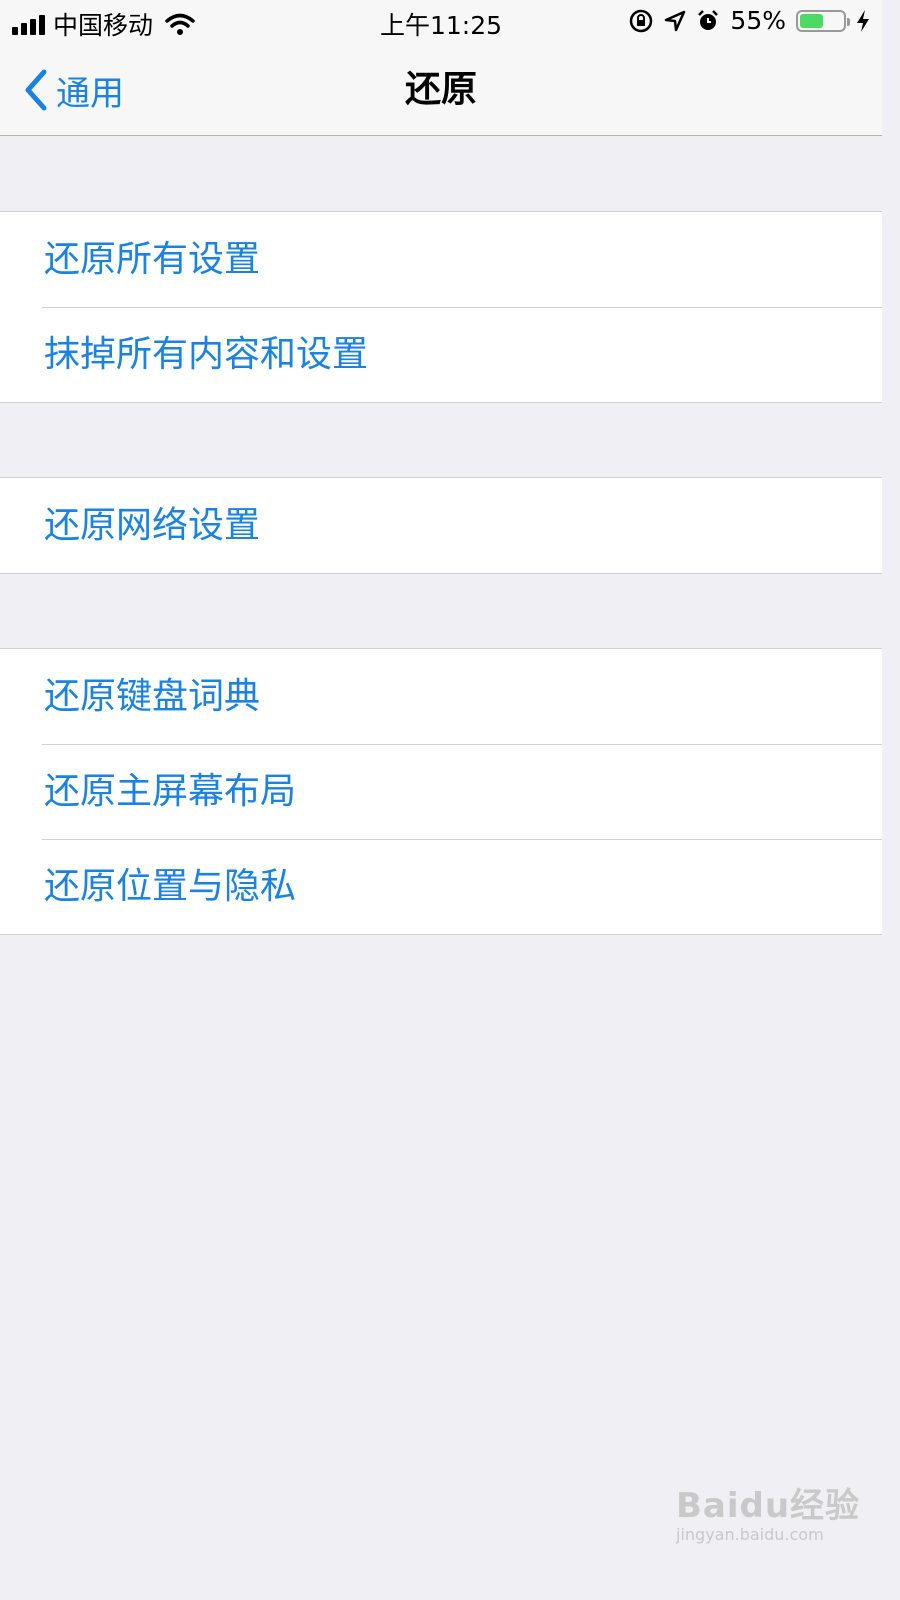 Image resolution: width=900 pixels, height=1600 pixels. What do you see at coordinates (708, 19) in the screenshot?
I see `alarm-icon` at bounding box center [708, 19].